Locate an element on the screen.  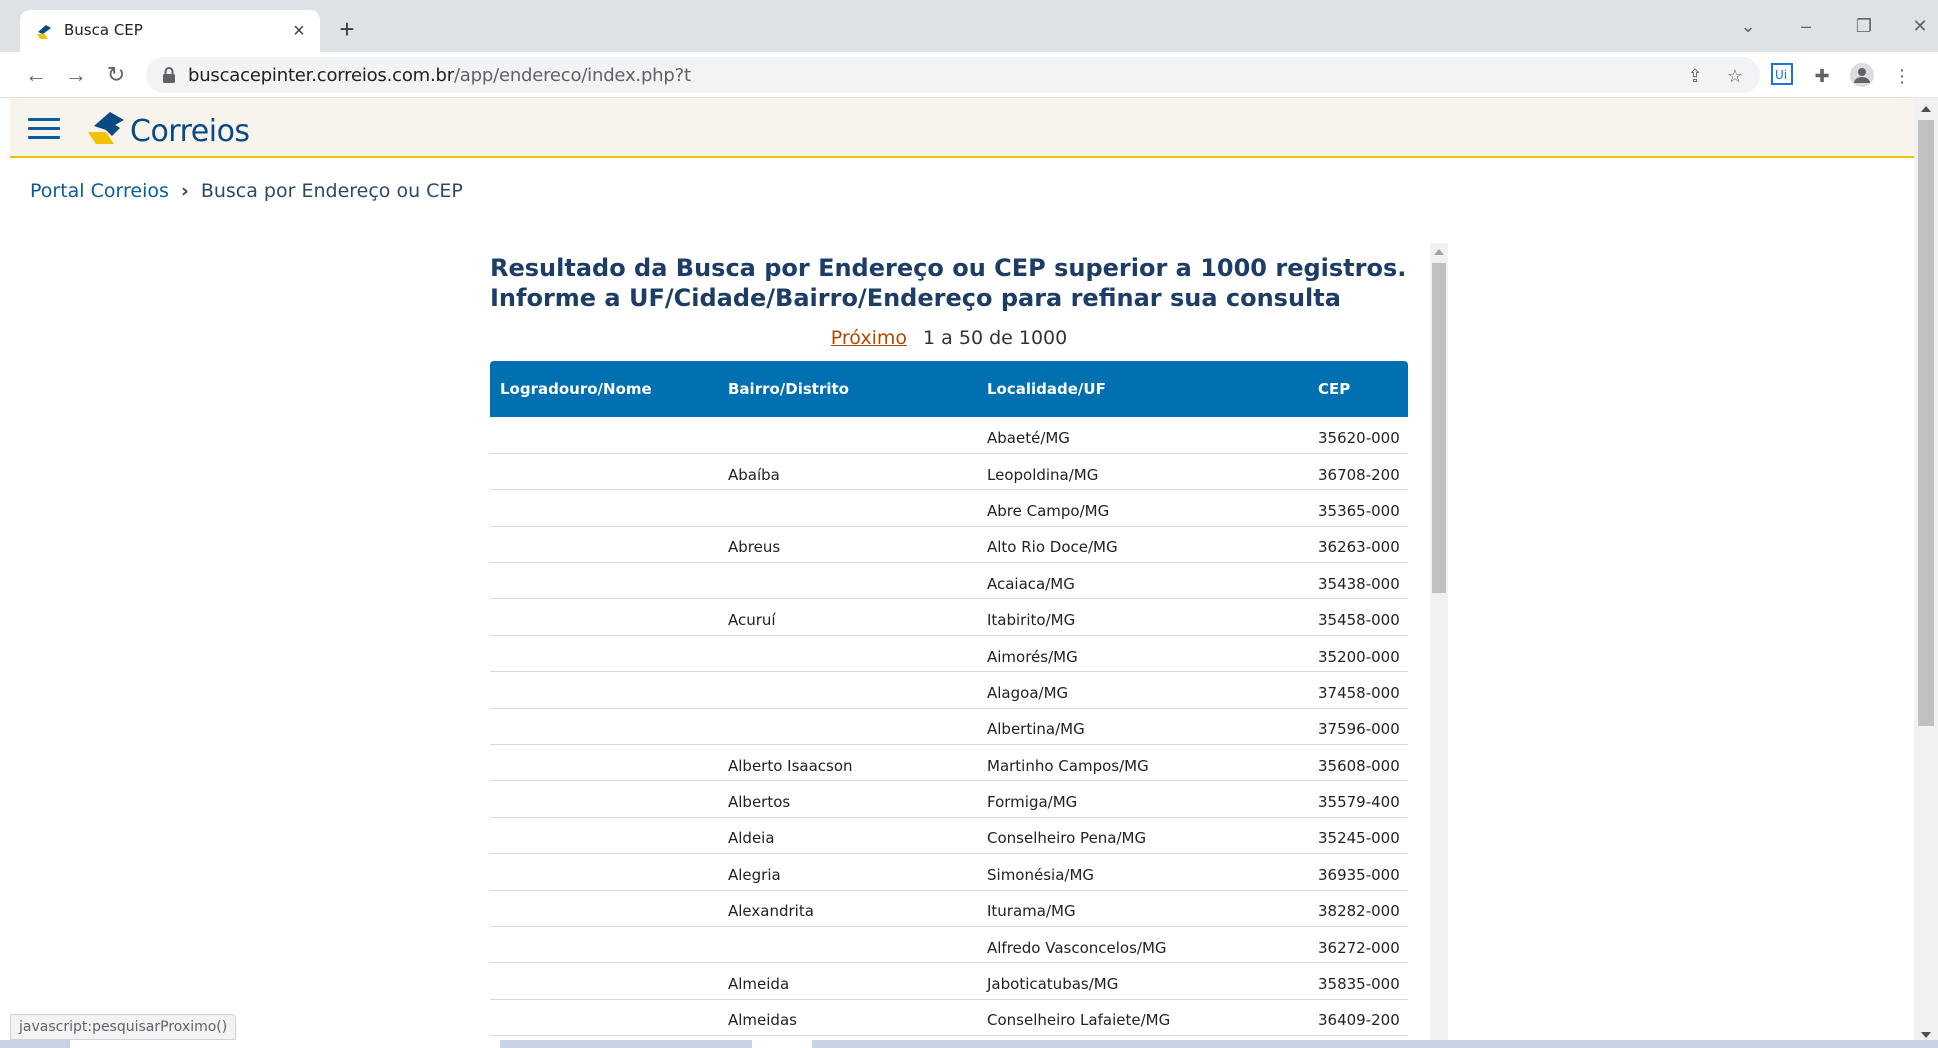
table-row: Acaiaca/MG 35438-000 is located at coordinates (949, 581).